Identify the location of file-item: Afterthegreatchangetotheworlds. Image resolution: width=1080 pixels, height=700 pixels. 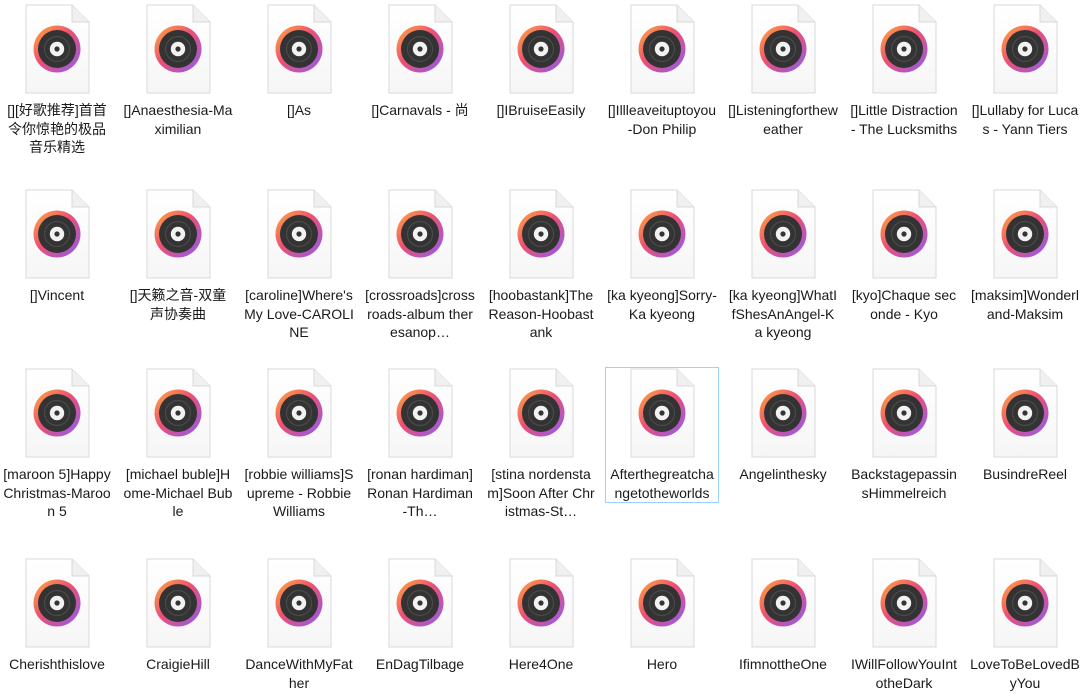
(662, 435).